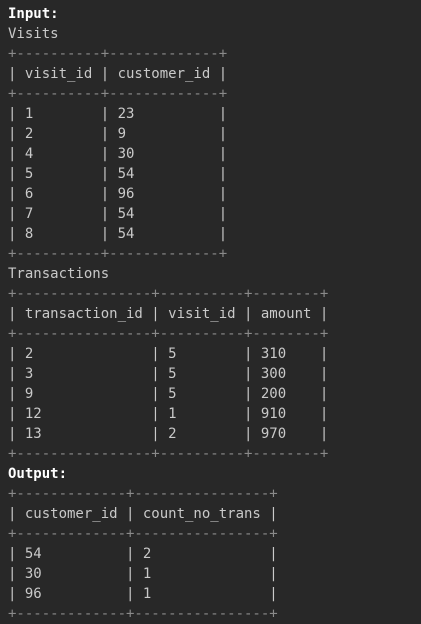 The height and width of the screenshot is (624, 421). Describe the element at coordinates (118, 214) in the screenshot. I see `visits-table-row: | 7 | 54 |` at that location.